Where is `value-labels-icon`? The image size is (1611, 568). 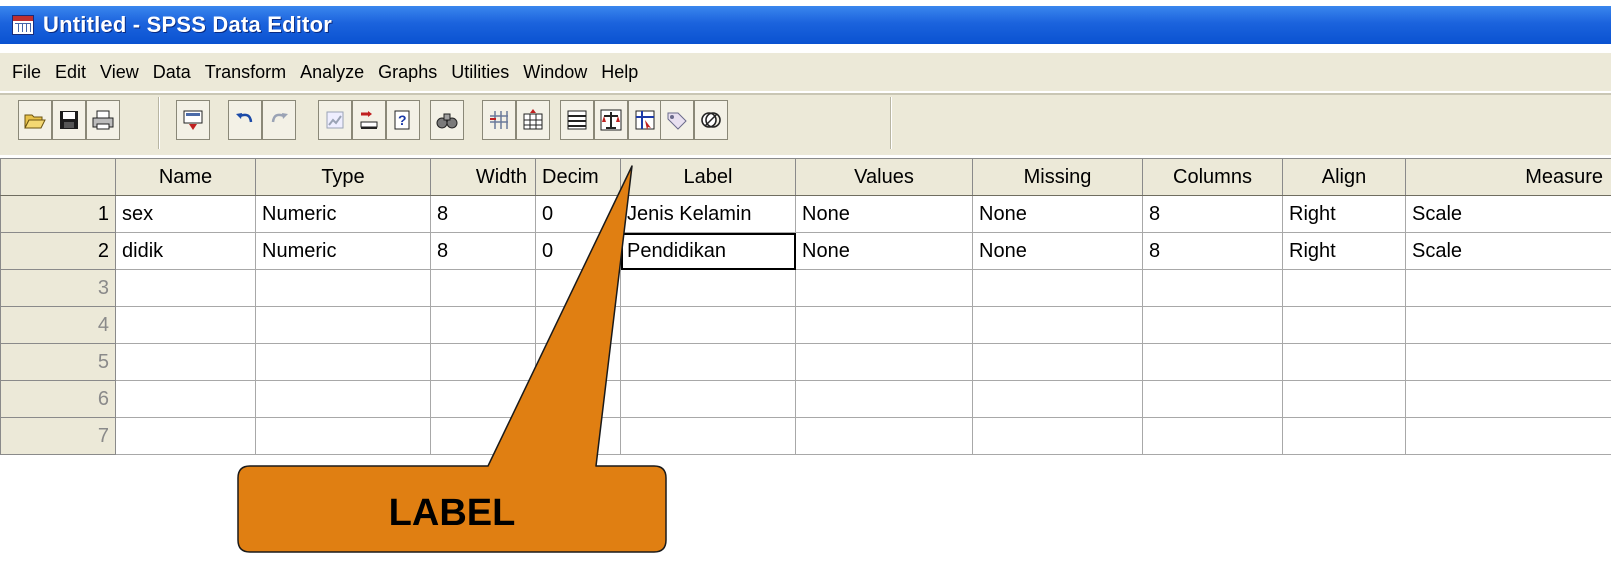 value-labels-icon is located at coordinates (677, 120).